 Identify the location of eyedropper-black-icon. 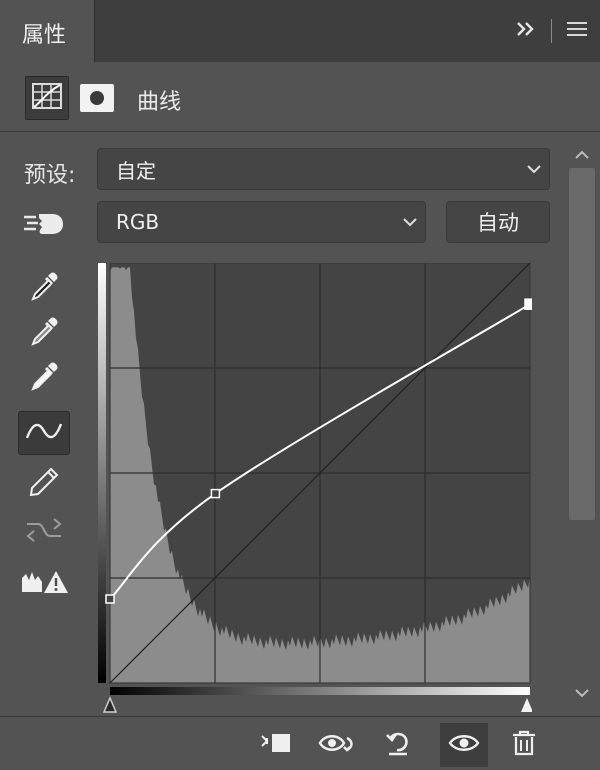
(44, 288).